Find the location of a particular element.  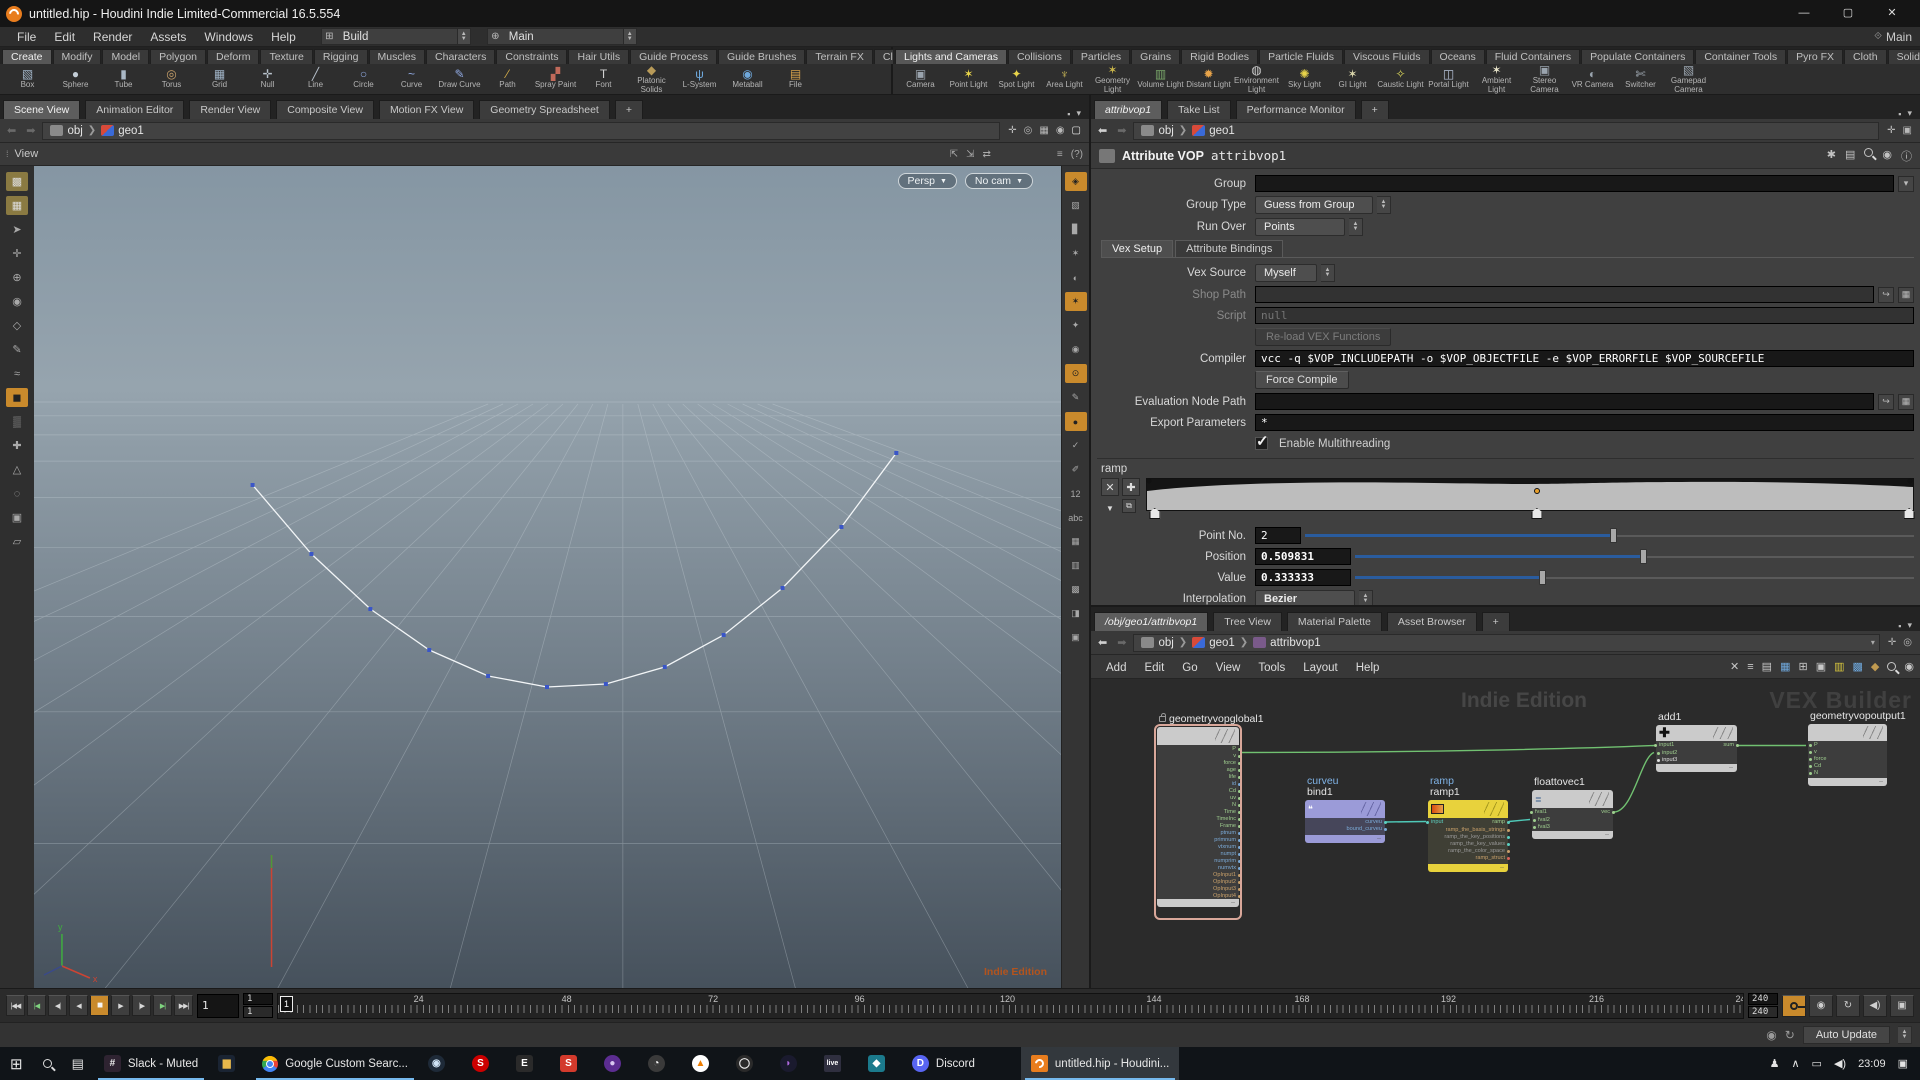

snapshot-icon: ▣ is located at coordinates (17, 517).